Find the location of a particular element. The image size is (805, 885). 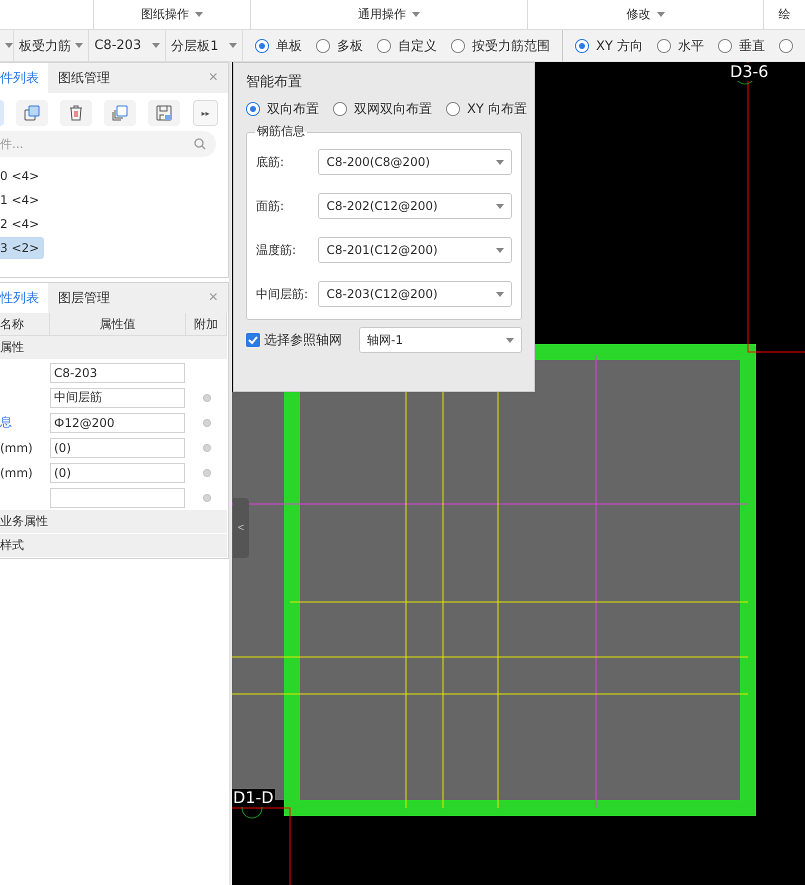

field-label: 中间层筋: is located at coordinates (283, 294).